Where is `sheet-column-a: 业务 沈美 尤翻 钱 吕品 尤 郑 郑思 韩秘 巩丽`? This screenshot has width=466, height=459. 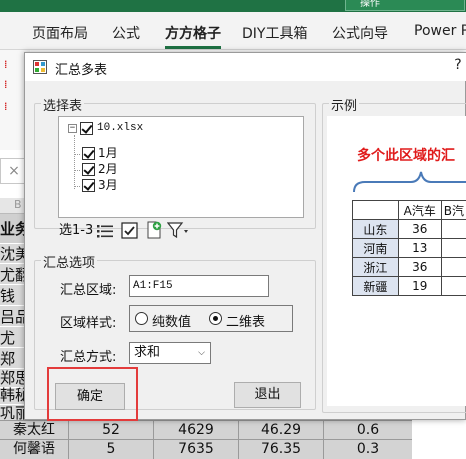 sheet-column-a: 业务 沈美 尤翻 钱 吕品 尤 郑 郑思 韩秘 巩丽 is located at coordinates (12, 319).